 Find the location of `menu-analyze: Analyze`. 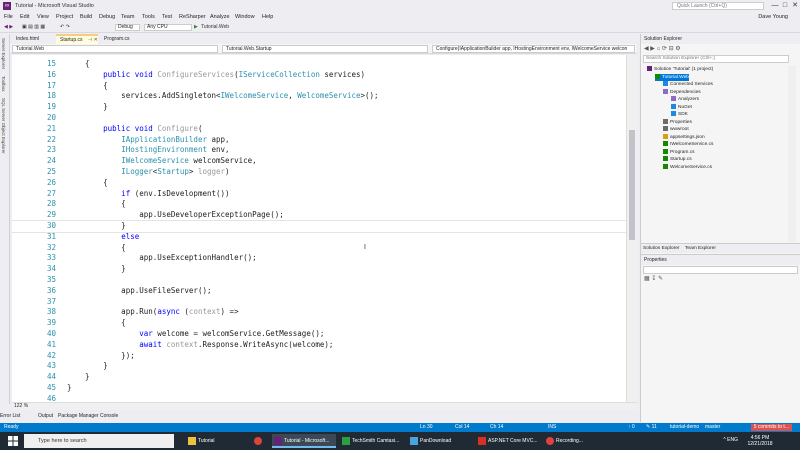

menu-analyze: Analyze is located at coordinates (220, 17).